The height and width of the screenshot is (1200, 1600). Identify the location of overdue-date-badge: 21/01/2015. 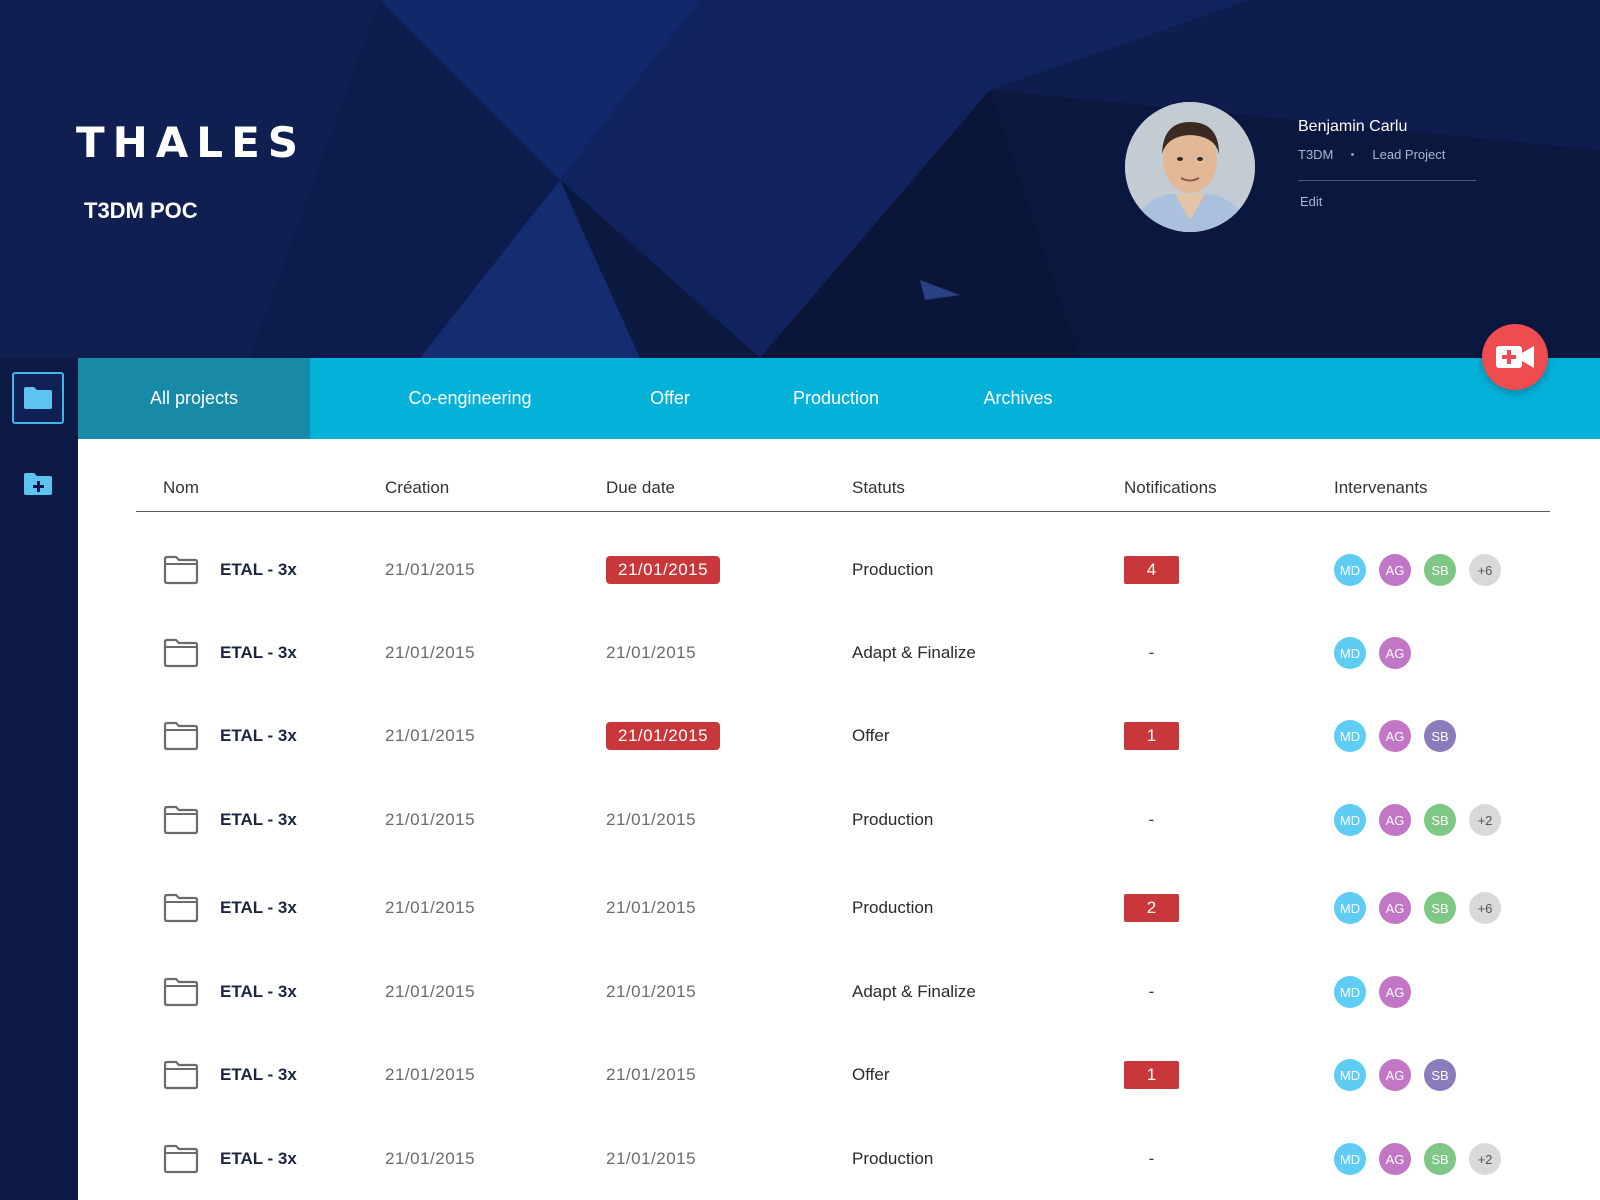
(663, 736).